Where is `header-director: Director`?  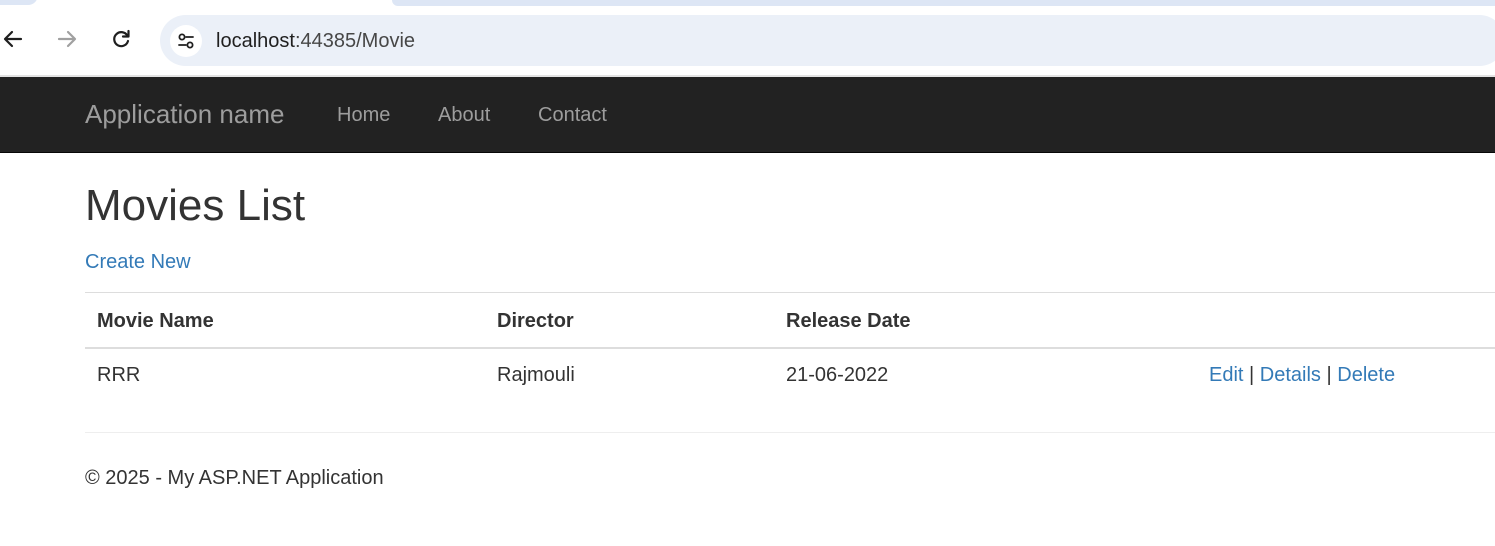
header-director: Director is located at coordinates (535, 321).